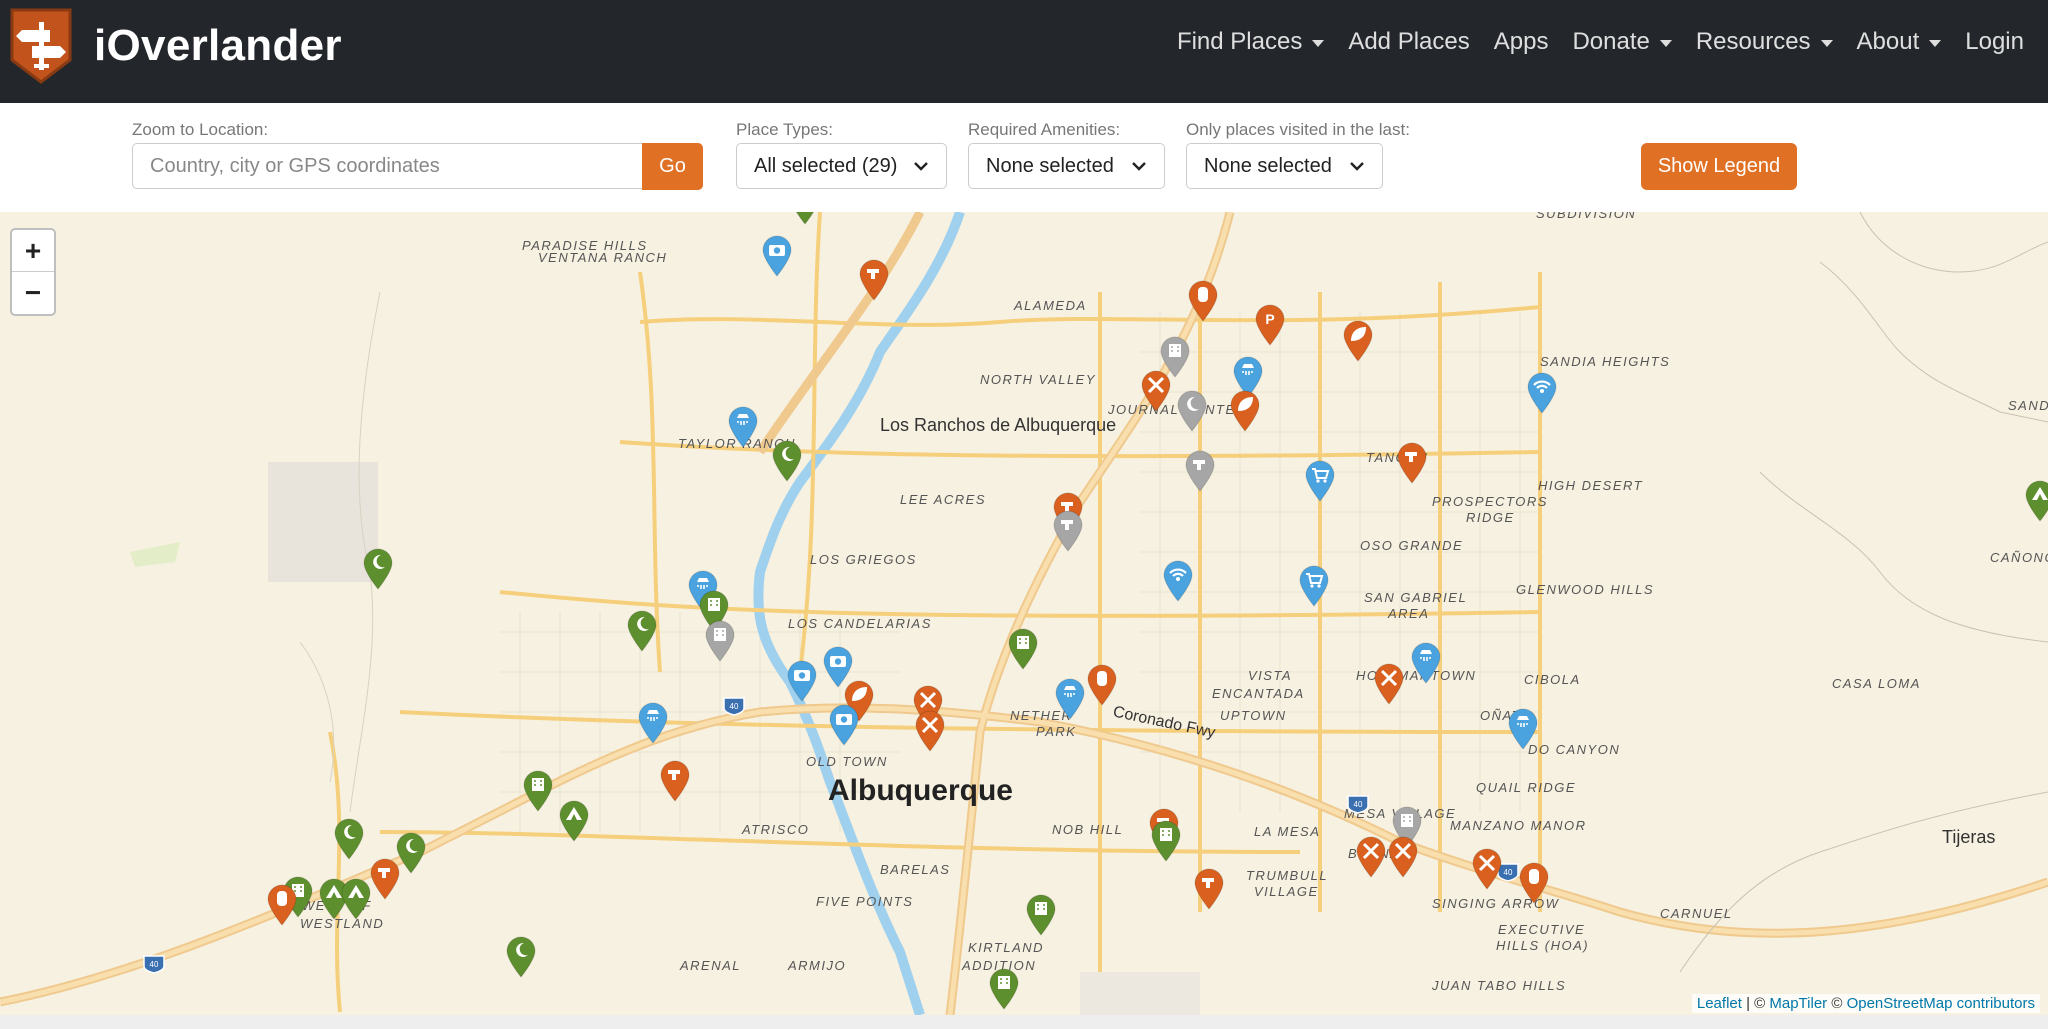  Describe the element at coordinates (841, 166) in the screenshot. I see `place-types-select: All selected (29)` at that location.